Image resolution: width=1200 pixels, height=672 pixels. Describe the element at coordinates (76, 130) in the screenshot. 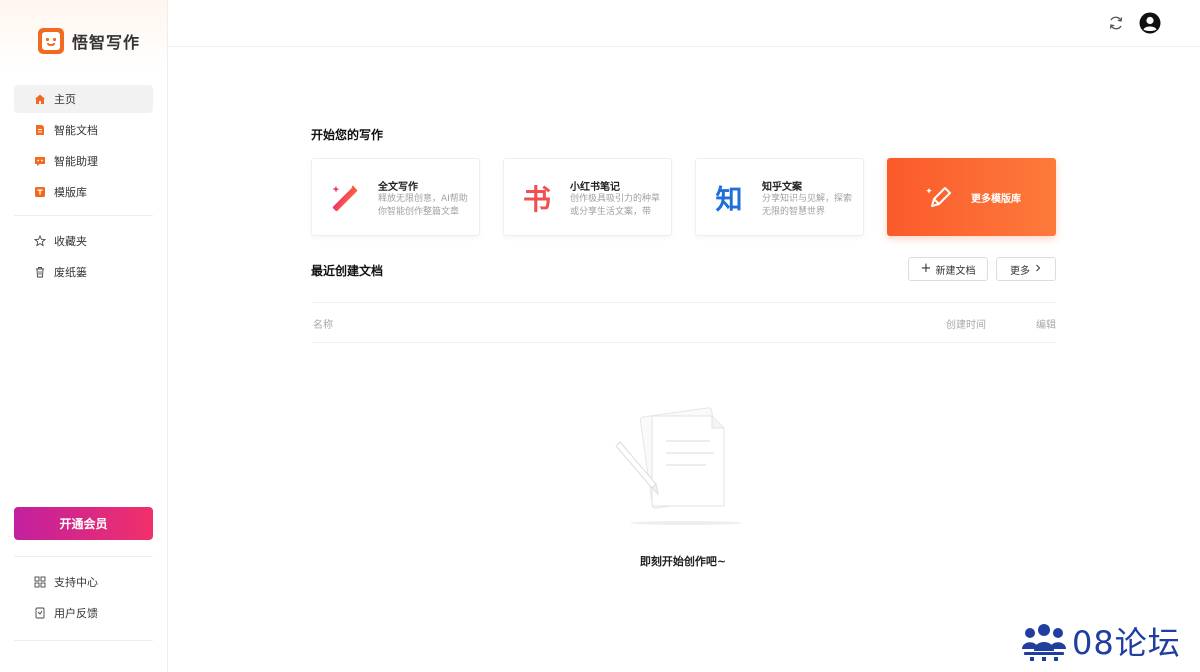

I see `sidebar-item-label: 智能文档` at that location.